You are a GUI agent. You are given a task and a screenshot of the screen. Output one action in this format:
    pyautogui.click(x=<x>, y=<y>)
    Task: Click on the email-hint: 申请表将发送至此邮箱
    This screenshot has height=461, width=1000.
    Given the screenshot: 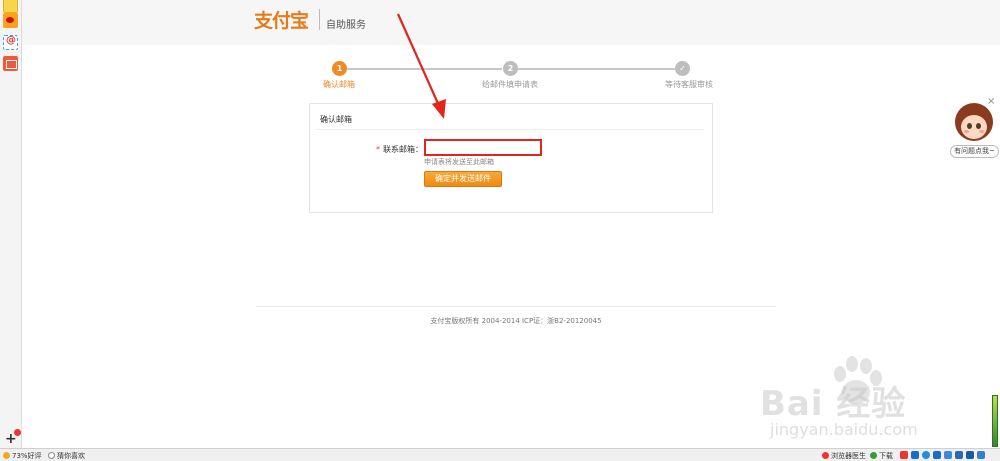 What is the action you would take?
    pyautogui.click(x=459, y=162)
    